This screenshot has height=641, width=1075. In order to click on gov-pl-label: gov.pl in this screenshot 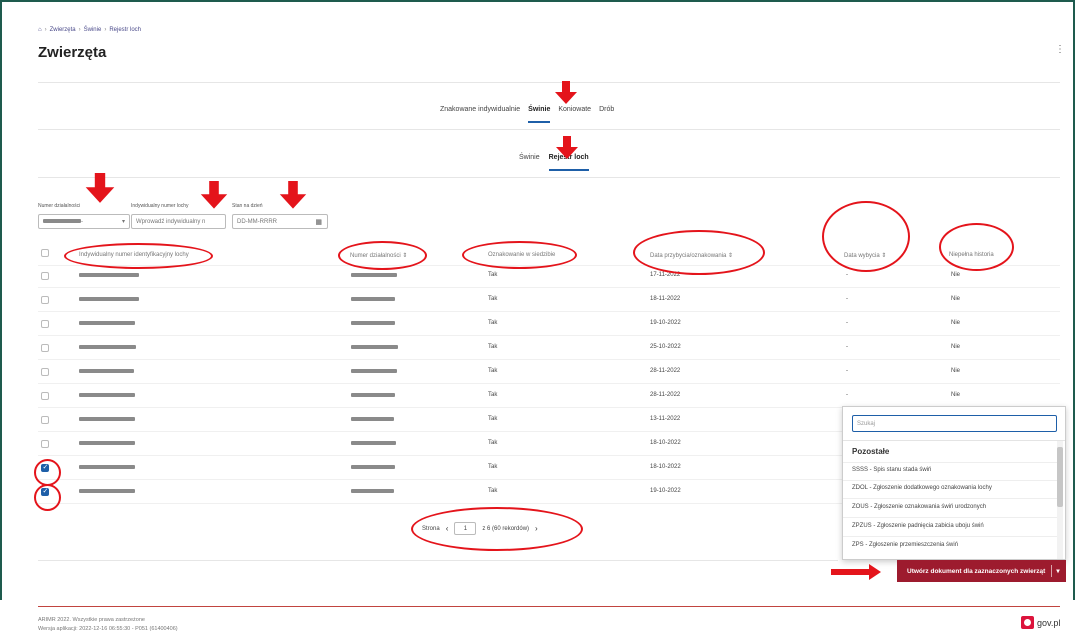, I will do `click(1049, 622)`.